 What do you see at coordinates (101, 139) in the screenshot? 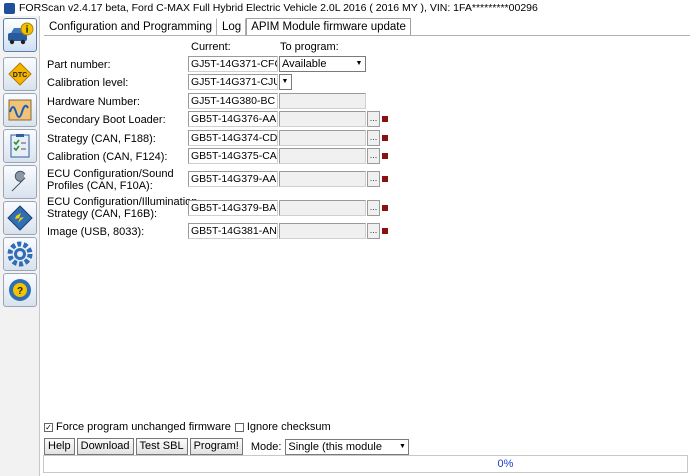
I see `strategy-label: Strategy (CAN, F188):` at bounding box center [101, 139].